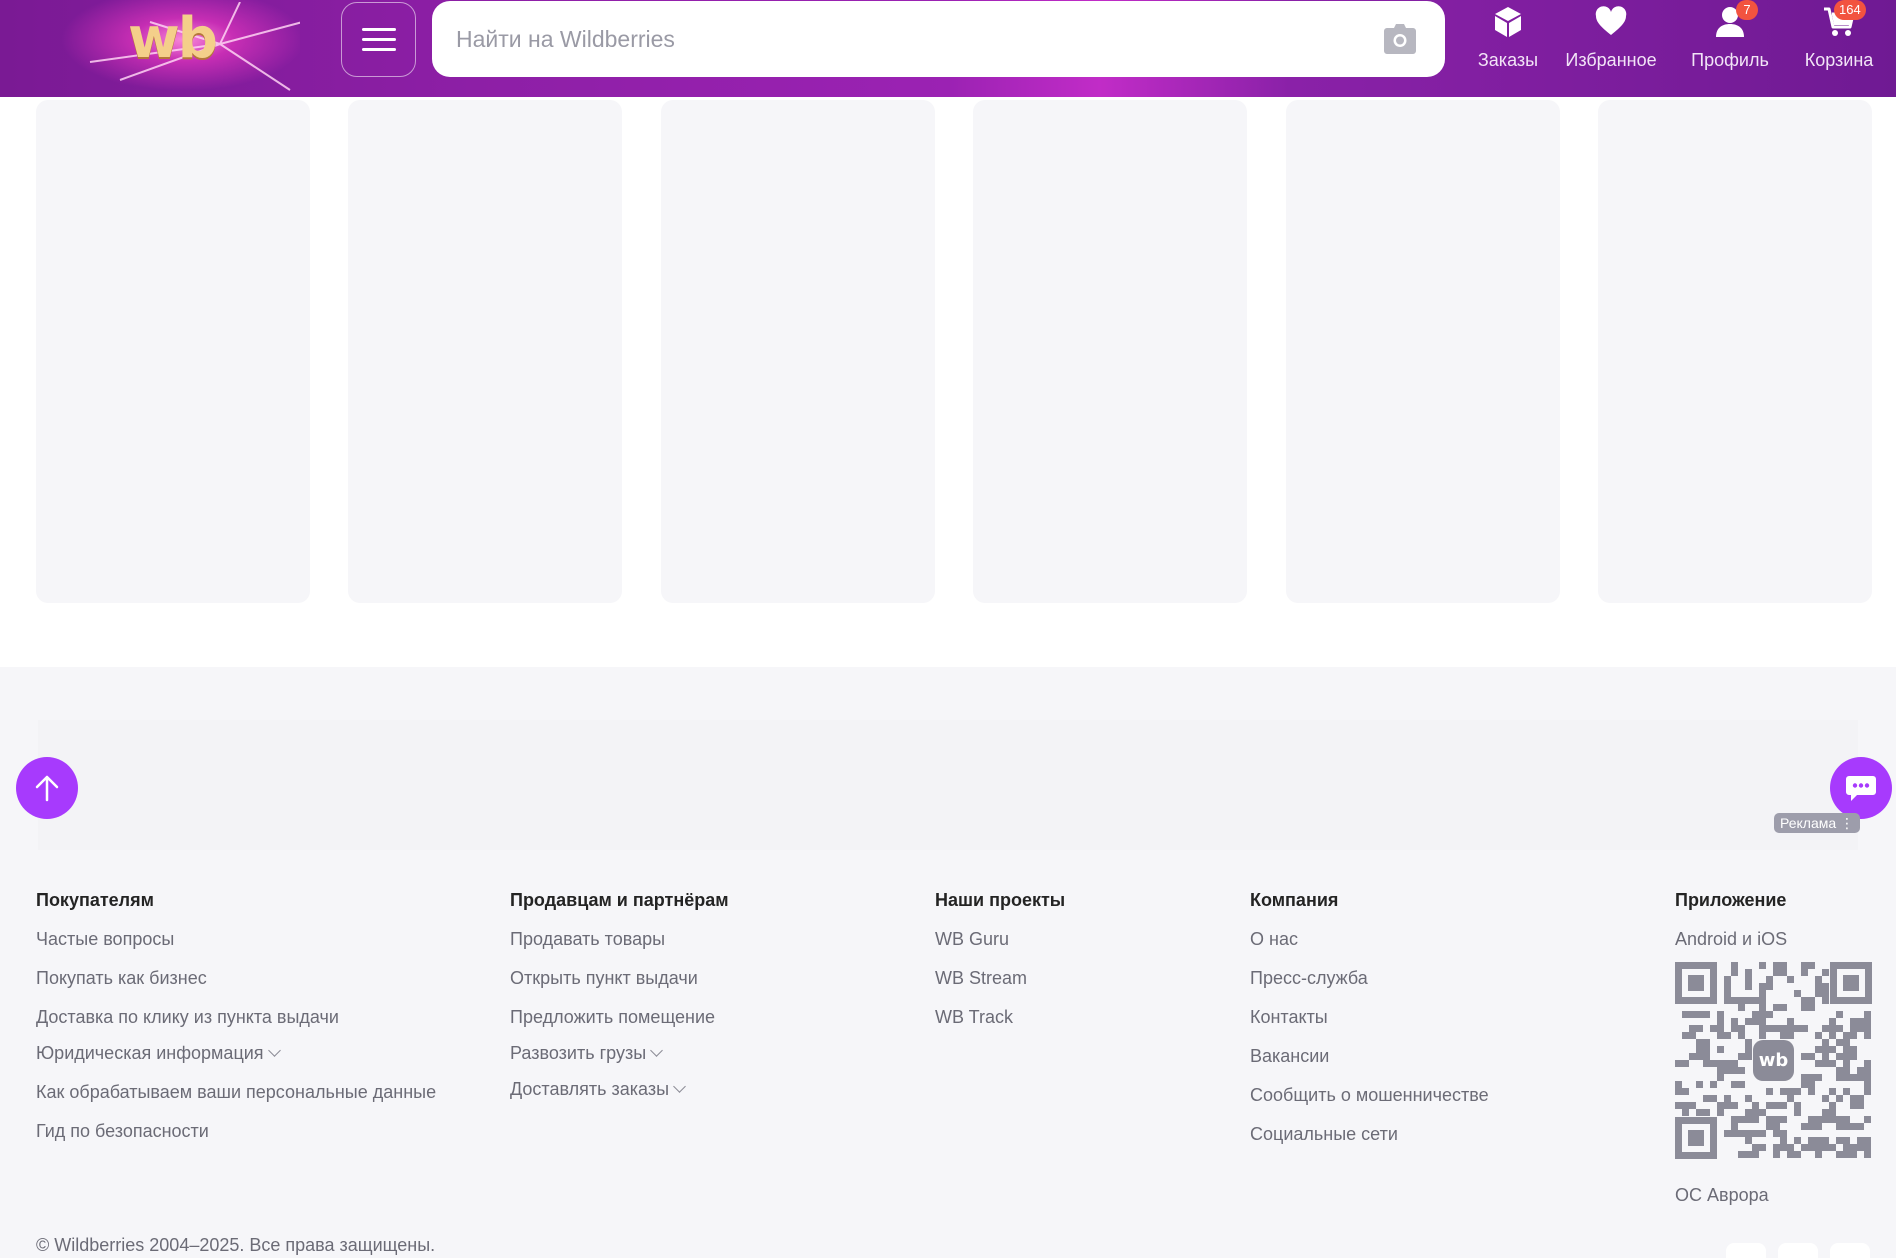 This screenshot has width=1896, height=1258. I want to click on camera-icon, so click(1400, 39).